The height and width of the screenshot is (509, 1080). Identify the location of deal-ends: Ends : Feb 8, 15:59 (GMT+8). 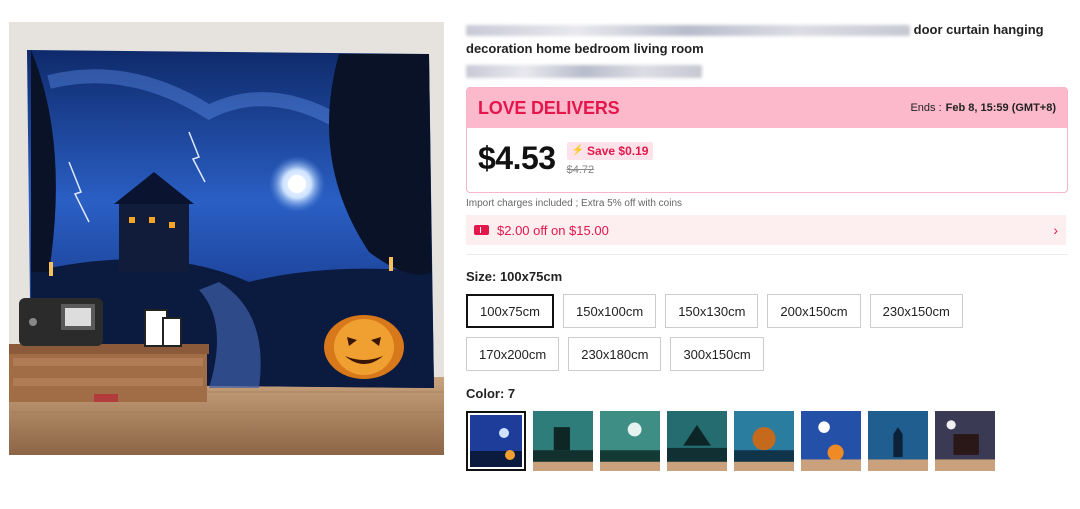
(983, 108).